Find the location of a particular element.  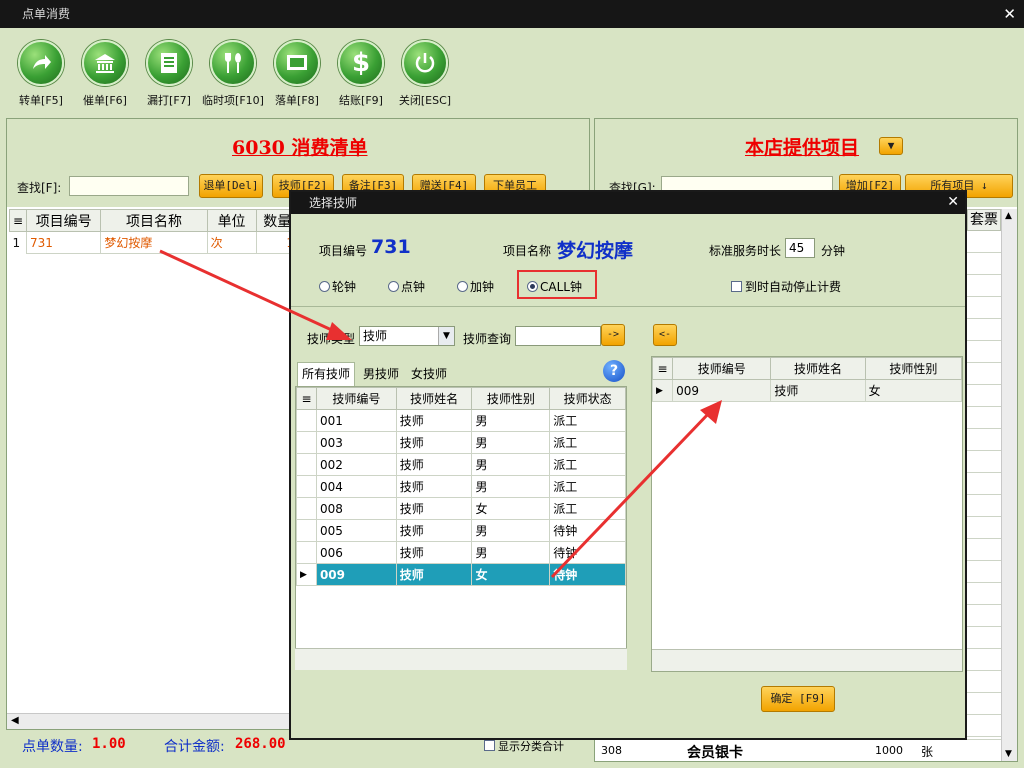

col-item-name: 项目名称 is located at coordinates (154, 220).